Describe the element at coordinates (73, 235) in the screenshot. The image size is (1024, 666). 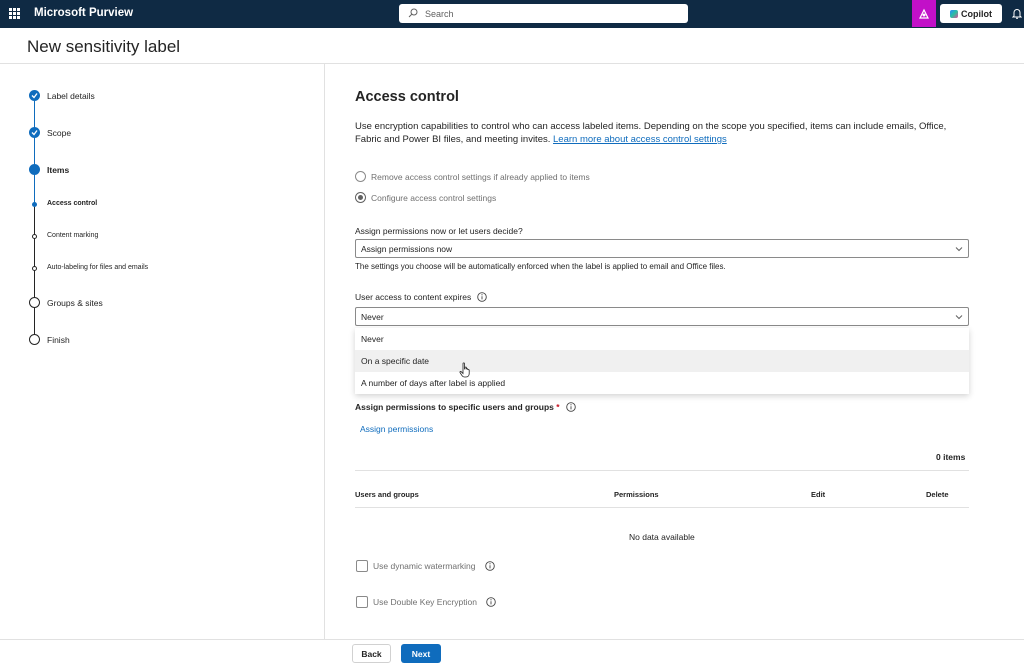
I see `step-label: Content marking` at that location.